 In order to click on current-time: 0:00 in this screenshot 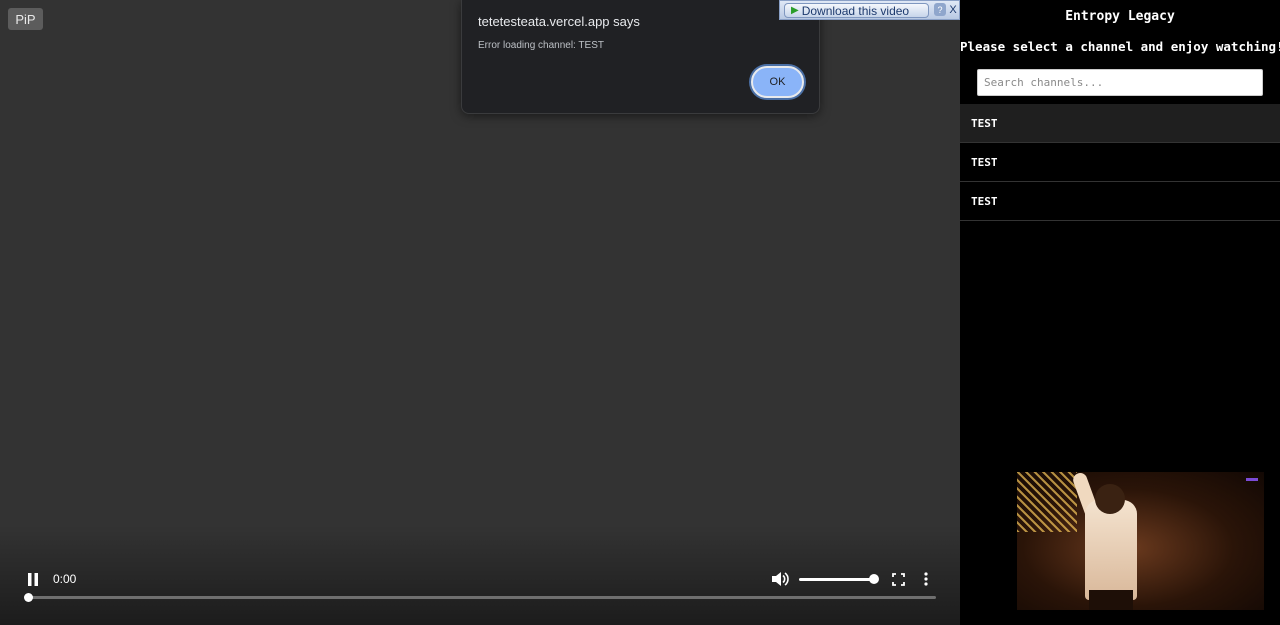, I will do `click(65, 579)`.